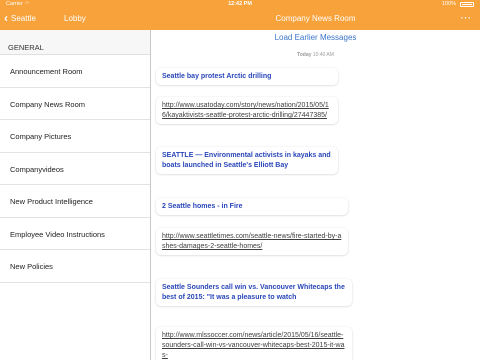 The image size is (480, 360). Describe the element at coordinates (31, 266) in the screenshot. I see `sidebar-item-label: New Policies` at that location.